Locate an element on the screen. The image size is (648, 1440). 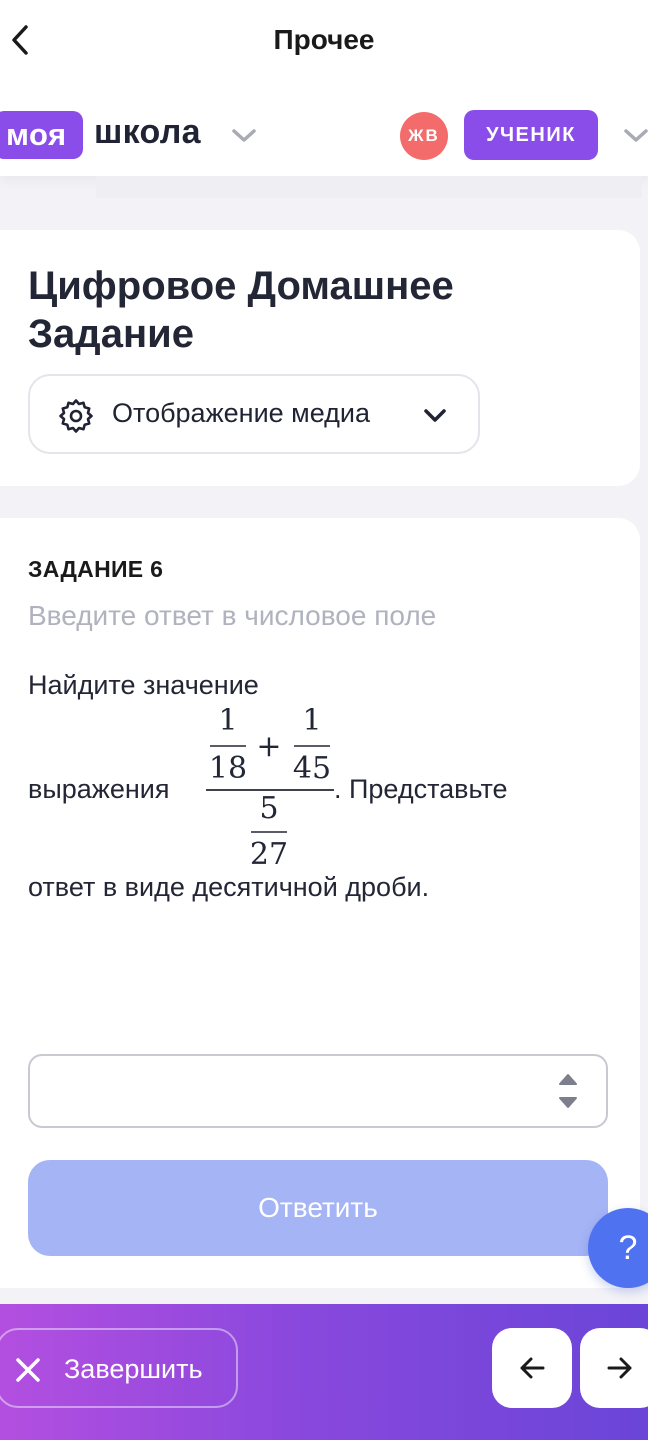
spin-down-icon is located at coordinates (568, 1103).